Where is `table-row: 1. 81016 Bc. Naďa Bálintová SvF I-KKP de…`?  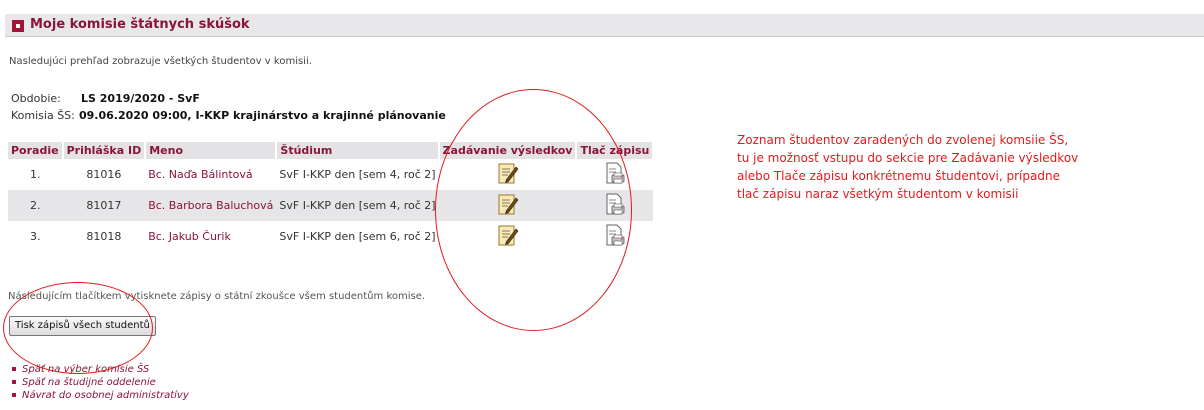 table-row: 1. 81016 Bc. Naďa Bálintová SvF I-KKP de… is located at coordinates (330, 174).